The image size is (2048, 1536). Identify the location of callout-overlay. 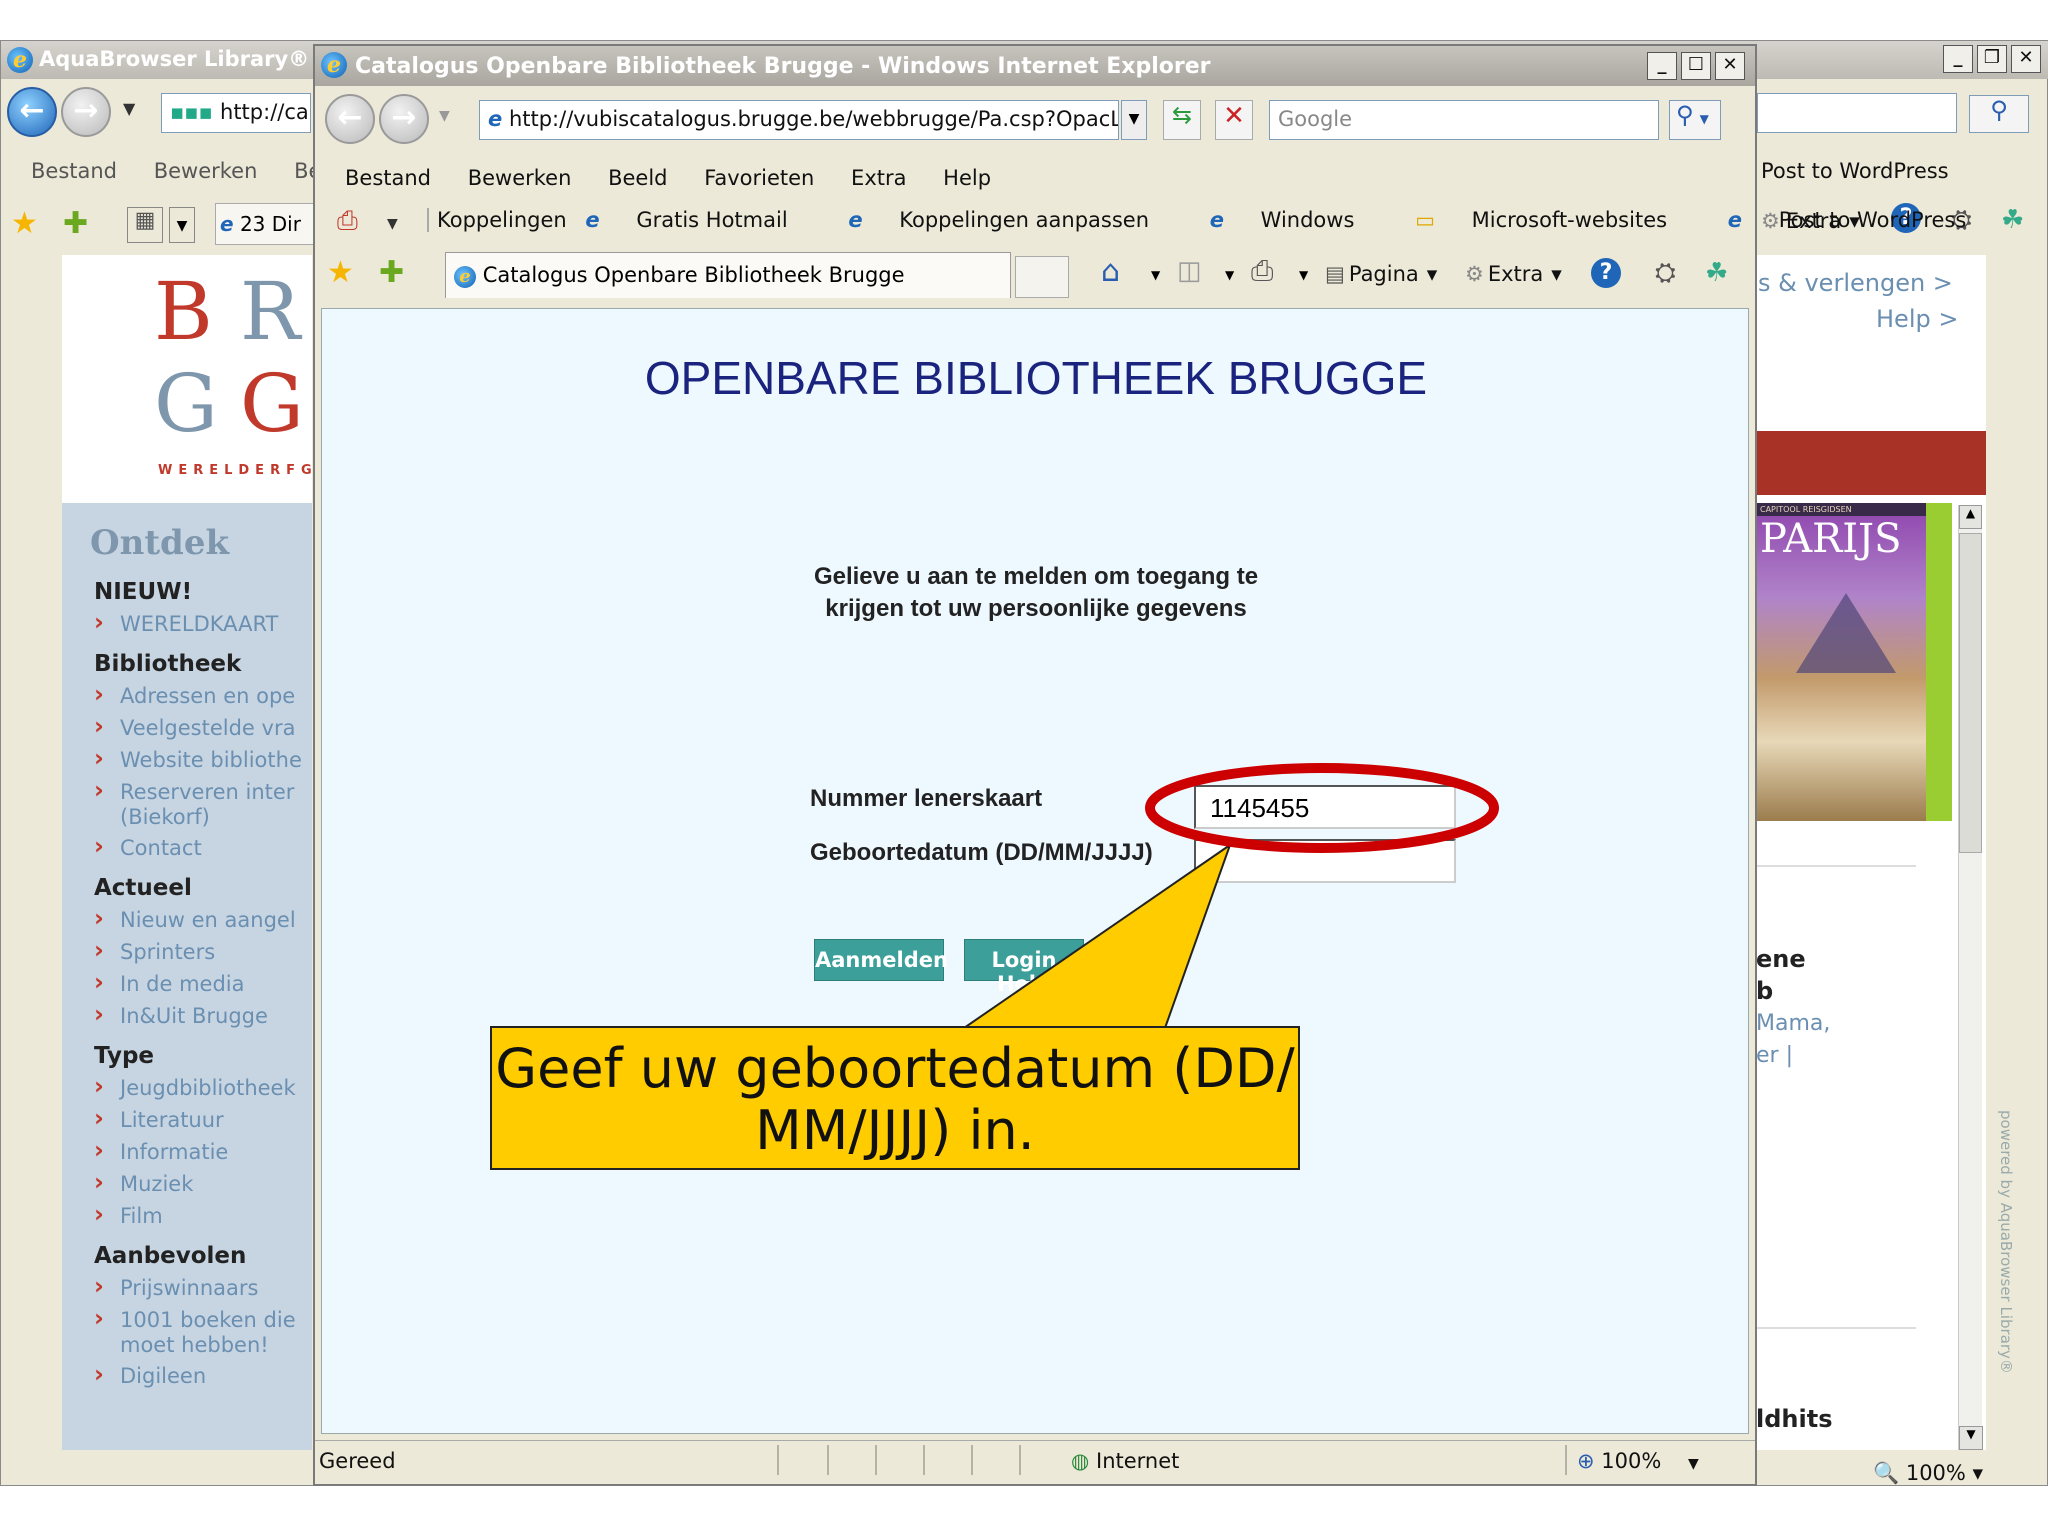
(1229, 896).